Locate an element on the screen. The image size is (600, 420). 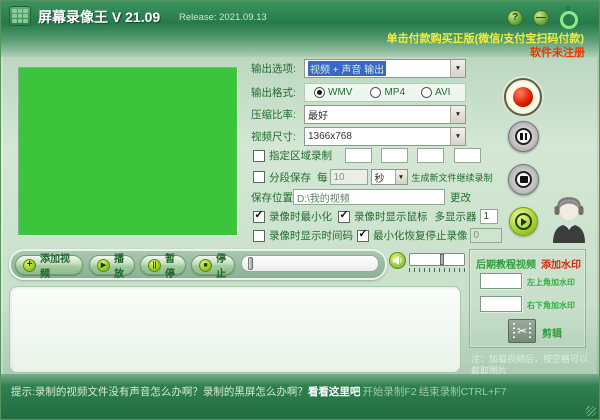
watermark-label-1: 左上角加水印 is located at coordinates (551, 282).